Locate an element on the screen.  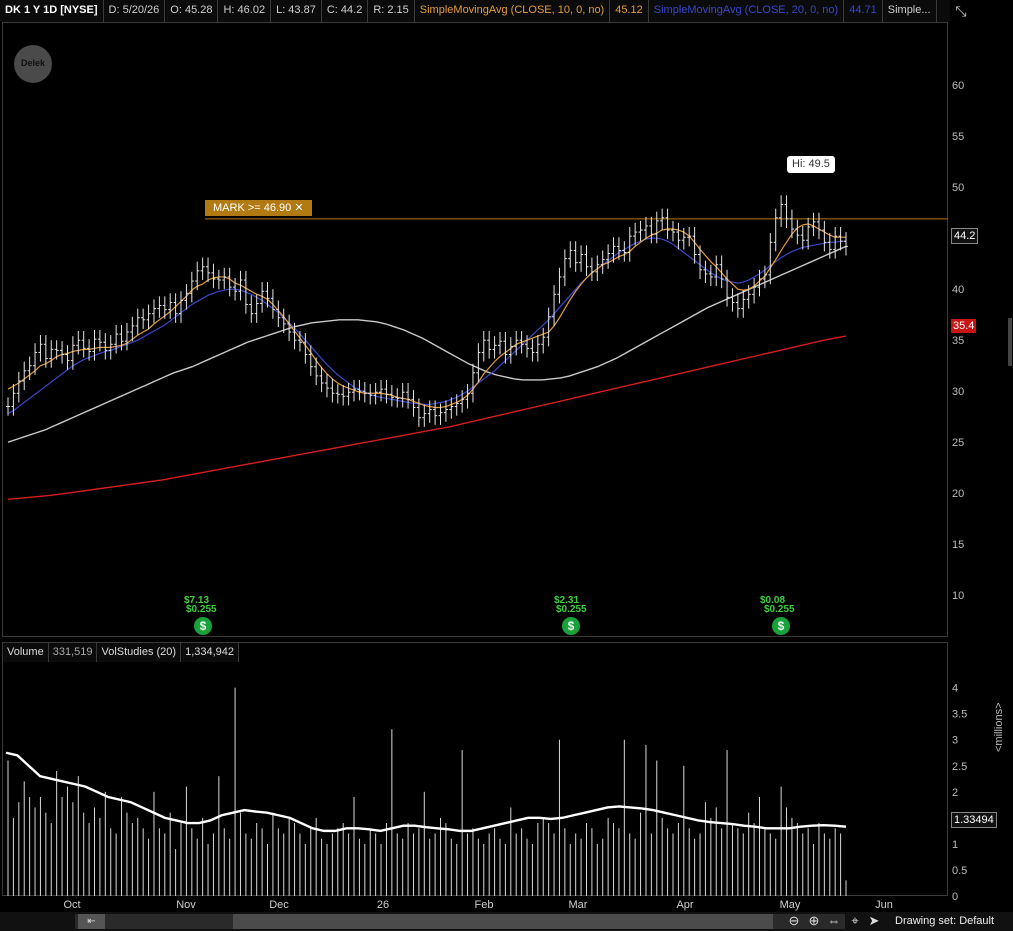
crosshair-icon: ⌖ is located at coordinates (855, 921).